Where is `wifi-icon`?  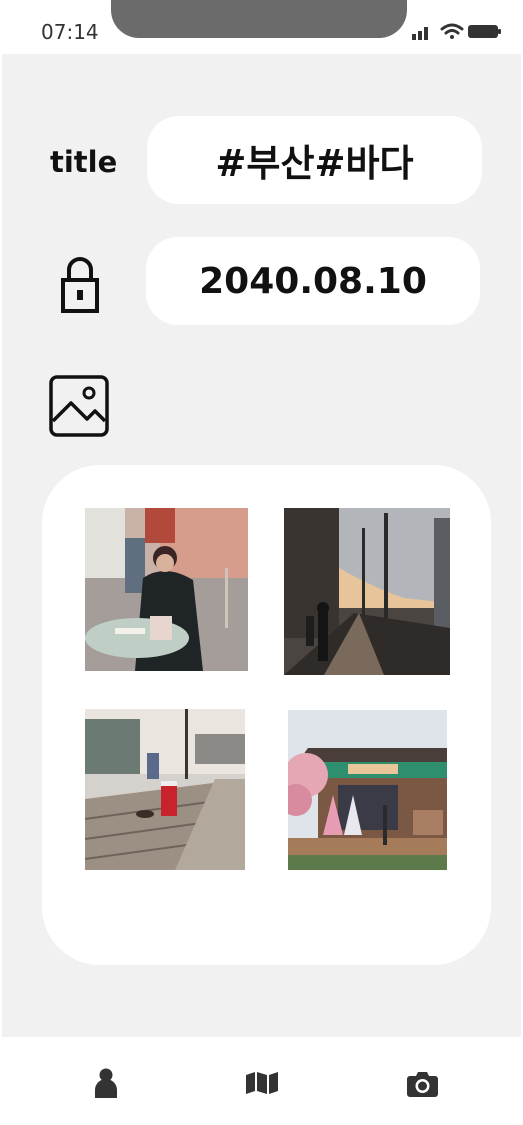
wifi-icon is located at coordinates (452, 31).